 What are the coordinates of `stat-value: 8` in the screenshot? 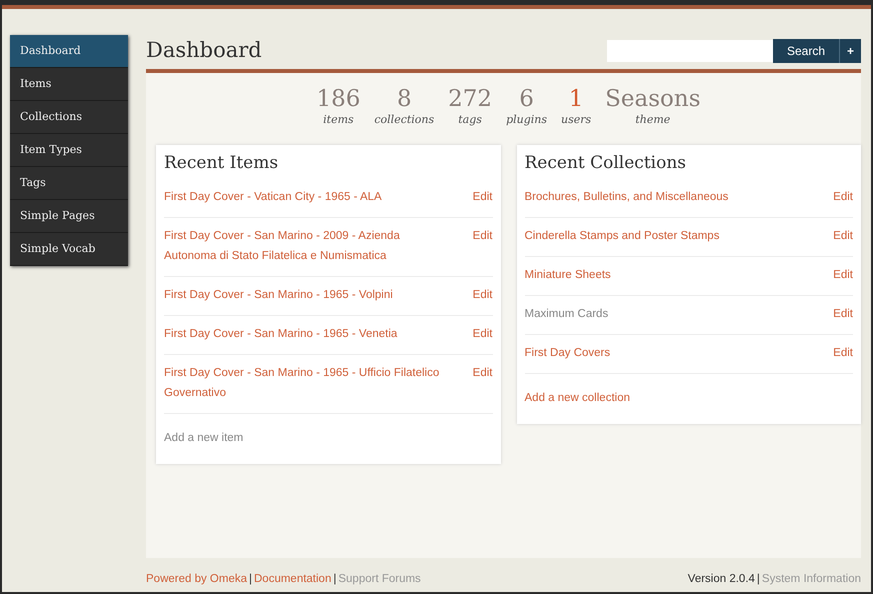 It's located at (404, 99).